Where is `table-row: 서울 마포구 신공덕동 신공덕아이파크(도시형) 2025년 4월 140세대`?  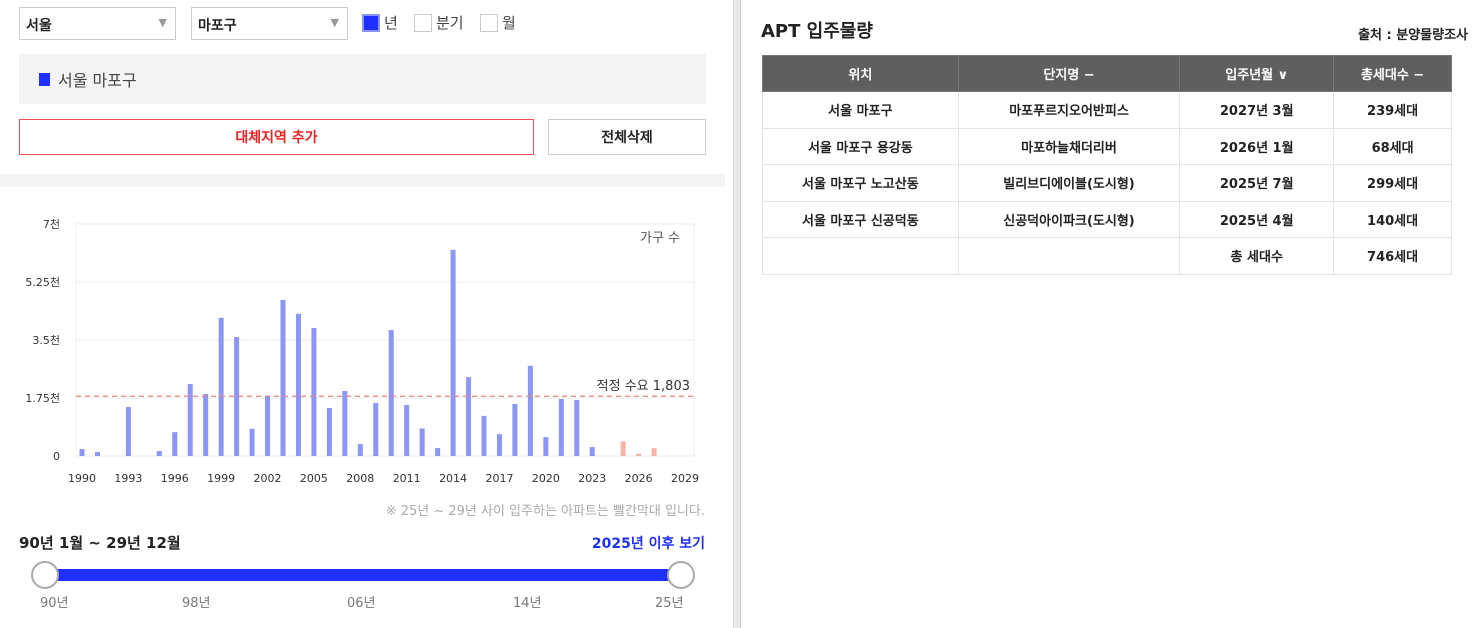 table-row: 서울 마포구 신공덕동 신공덕아이파크(도시형) 2025년 4월 140세대 is located at coordinates (1107, 219).